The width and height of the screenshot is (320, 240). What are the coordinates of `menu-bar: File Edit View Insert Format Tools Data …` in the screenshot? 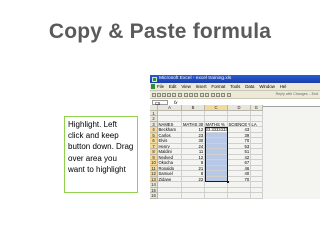 It's located at (235, 87).